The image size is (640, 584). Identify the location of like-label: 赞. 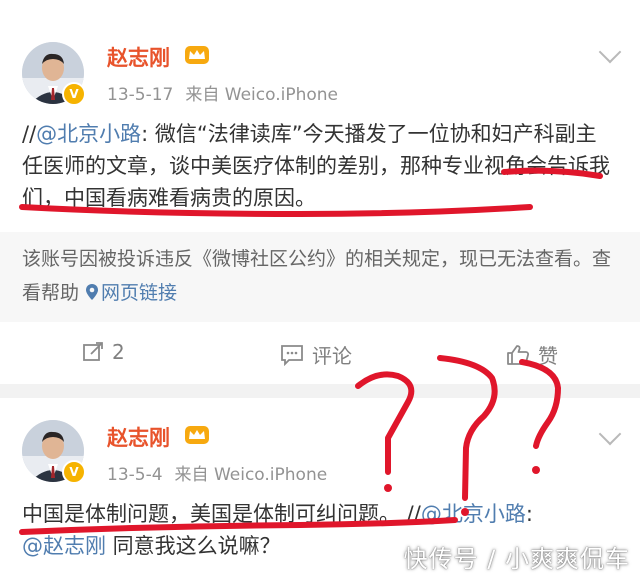
(548, 356).